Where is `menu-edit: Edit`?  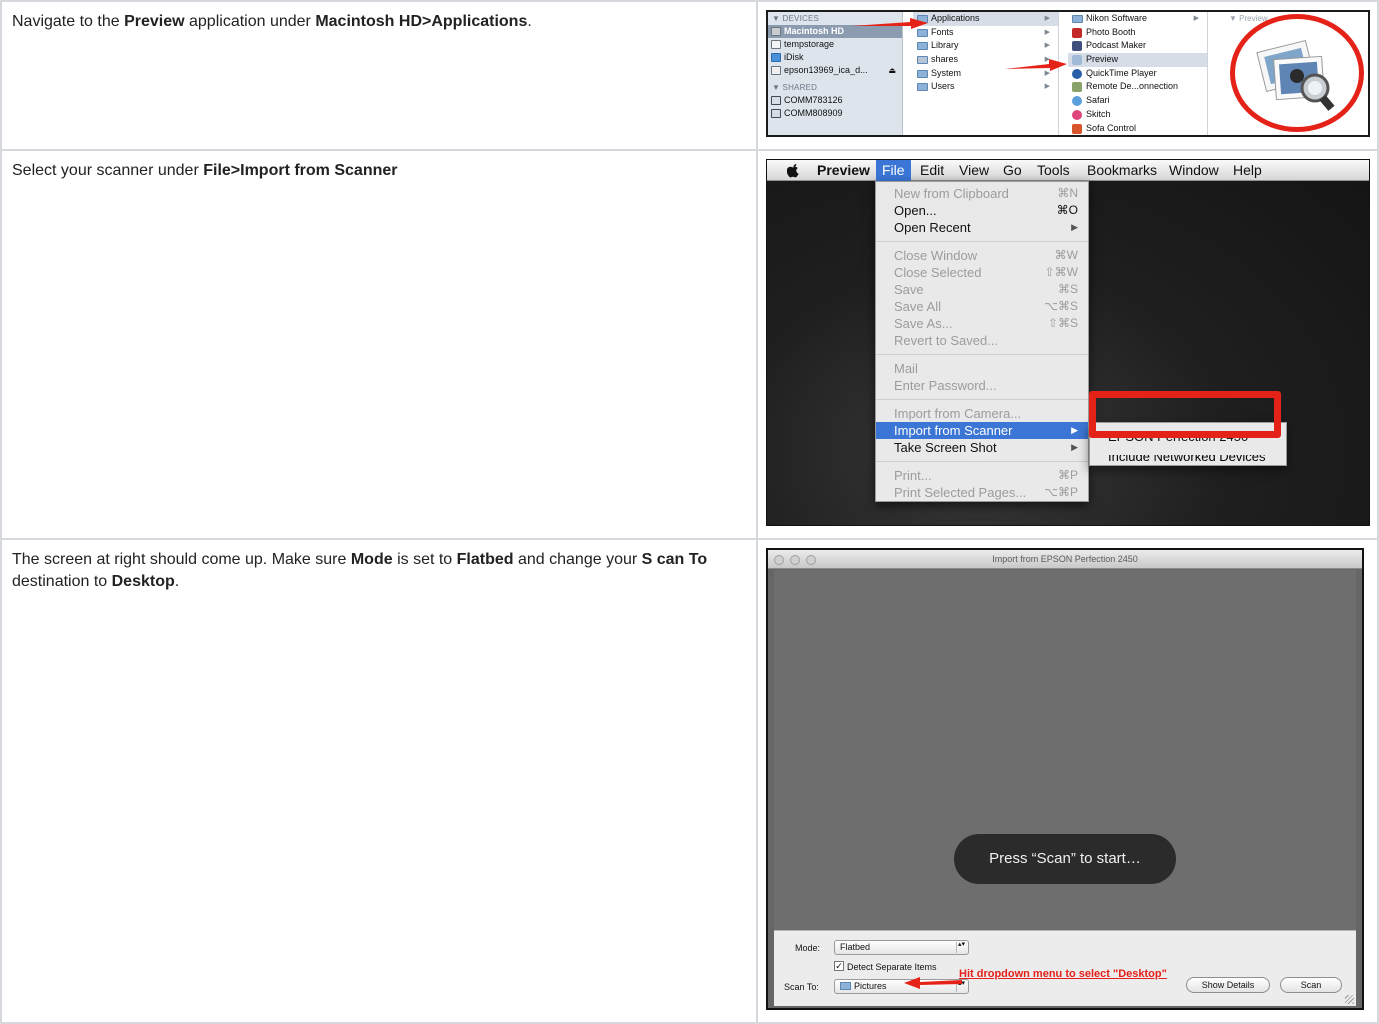 menu-edit: Edit is located at coordinates (932, 170).